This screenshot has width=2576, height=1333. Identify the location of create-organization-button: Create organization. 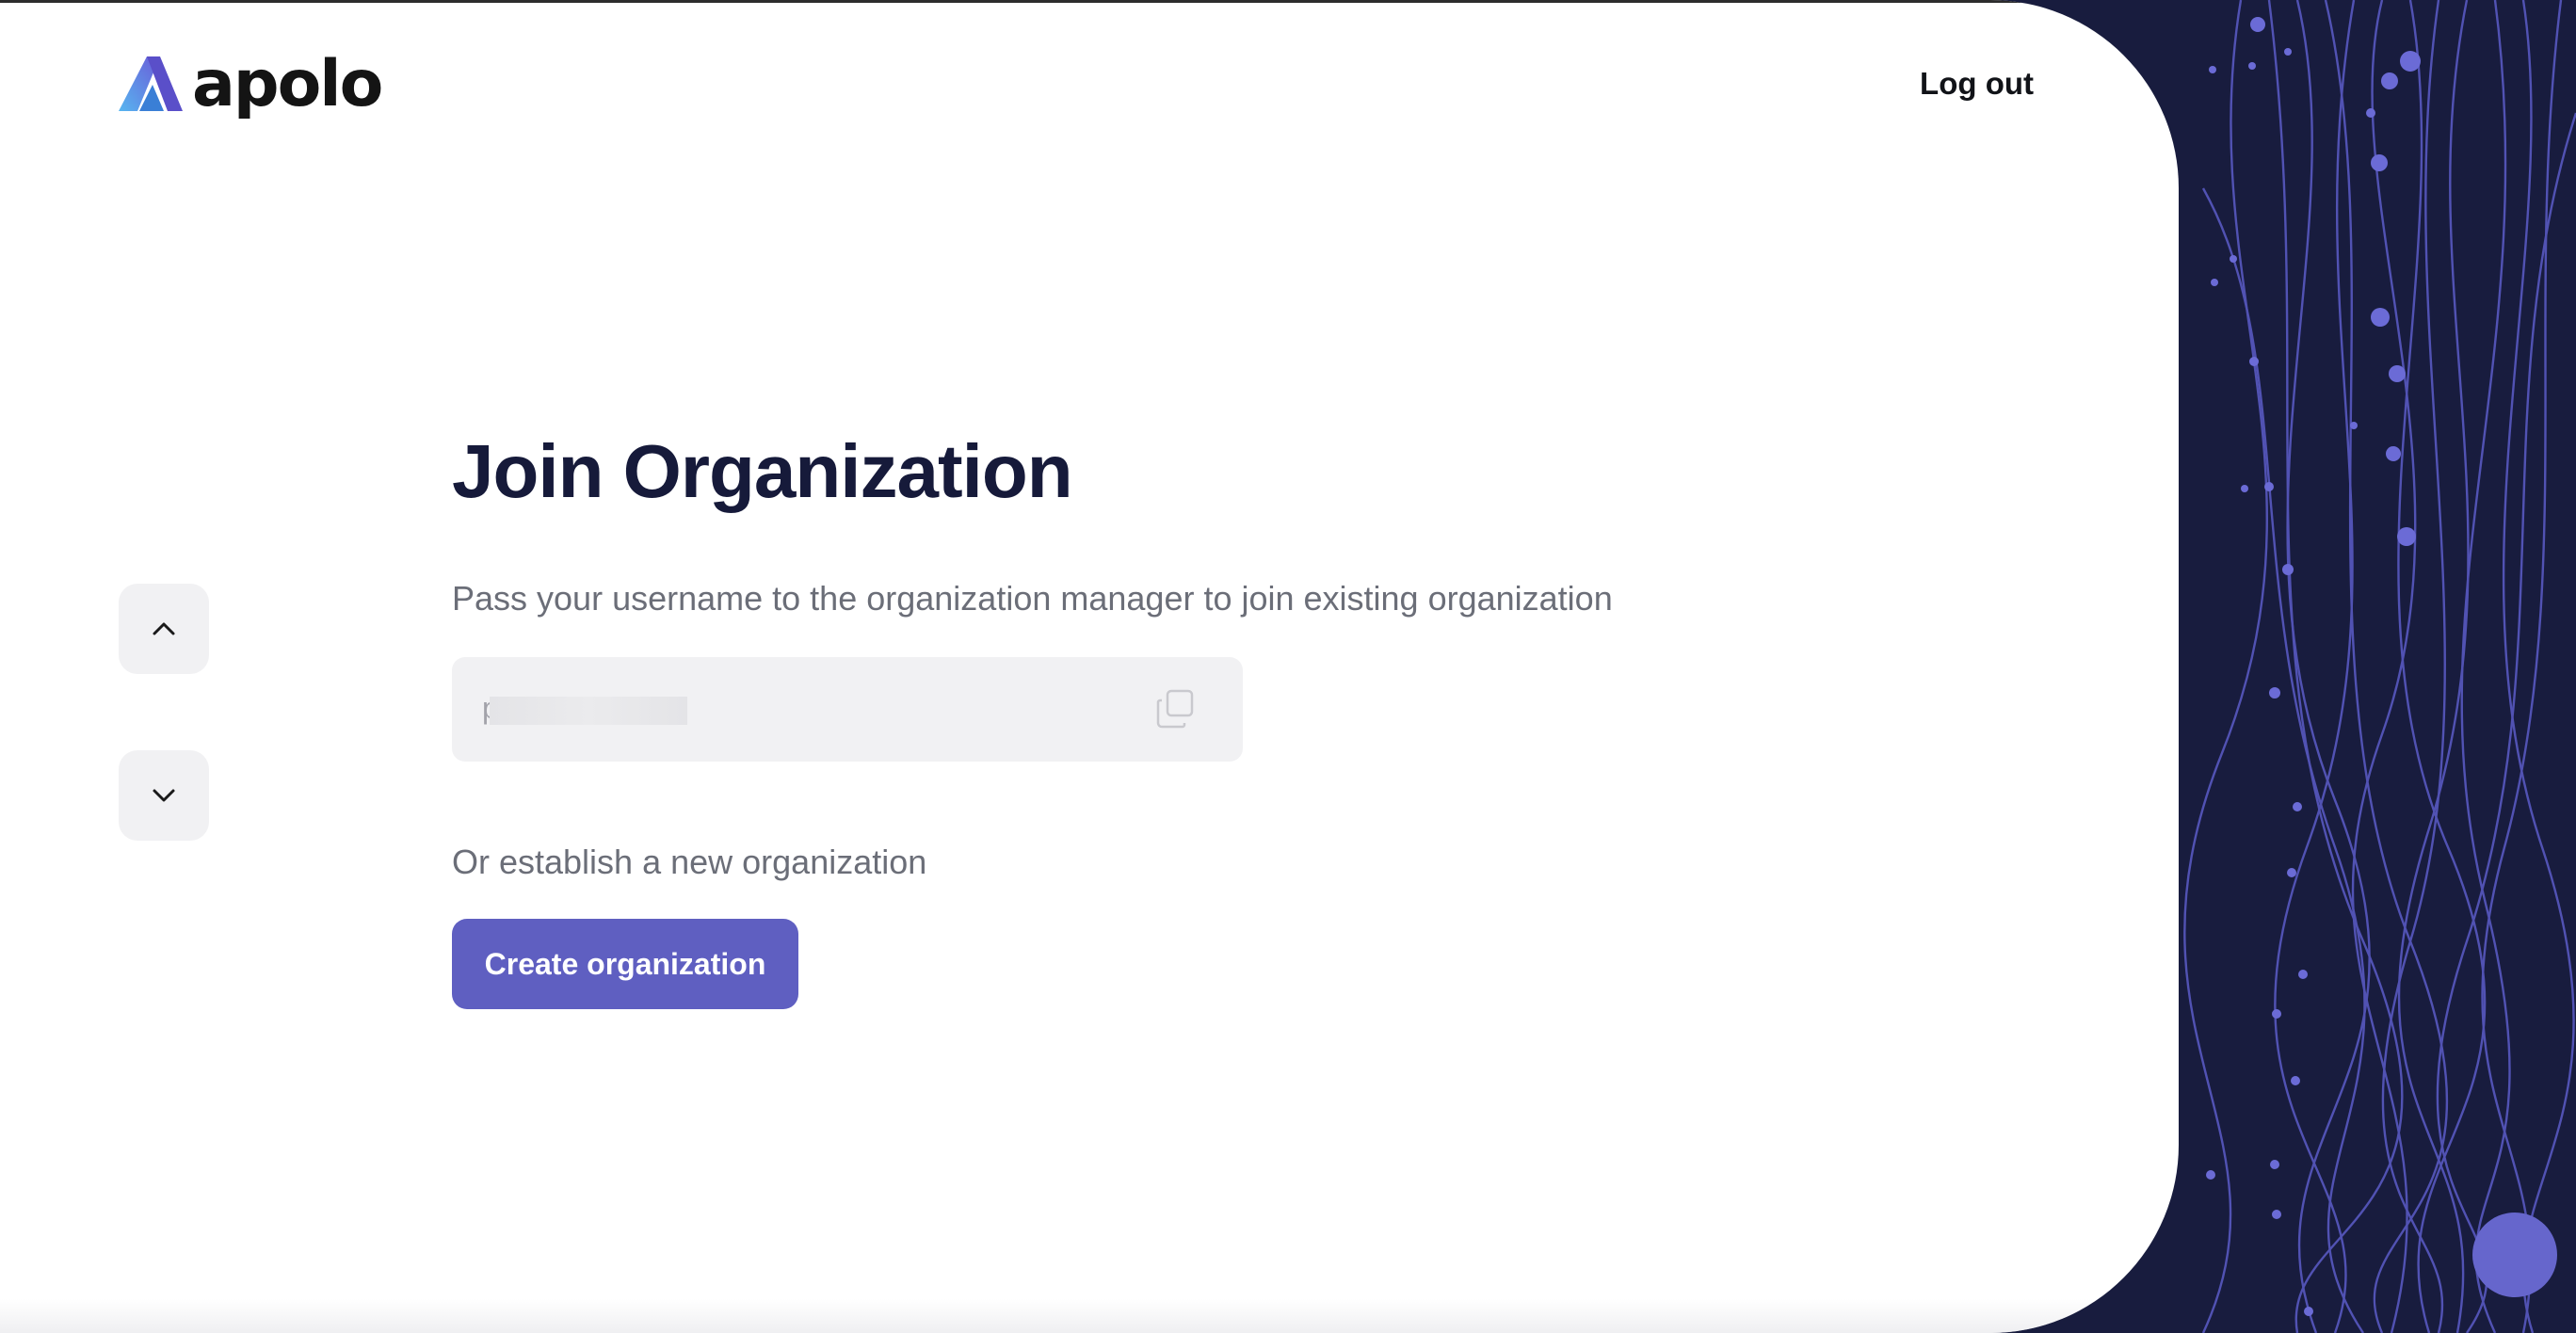
(625, 964).